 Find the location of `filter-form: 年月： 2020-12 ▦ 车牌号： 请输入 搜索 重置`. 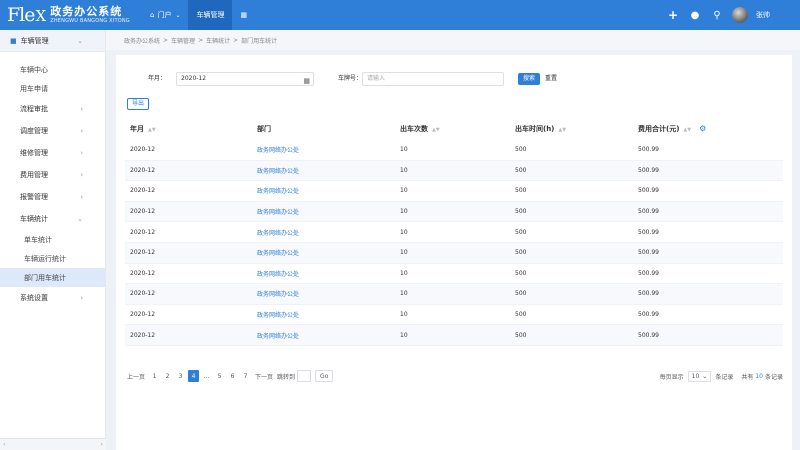

filter-form: 年月： 2020-12 ▦ 车牌号： 请输入 搜索 重置 is located at coordinates (454, 79).